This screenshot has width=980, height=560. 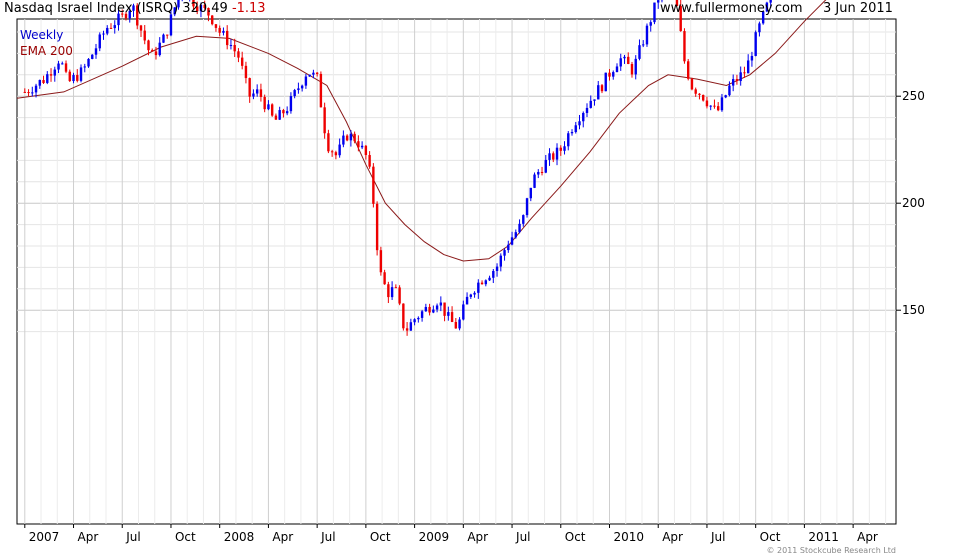 What do you see at coordinates (44, 537) in the screenshot?
I see `x-tick-label: 2007` at bounding box center [44, 537].